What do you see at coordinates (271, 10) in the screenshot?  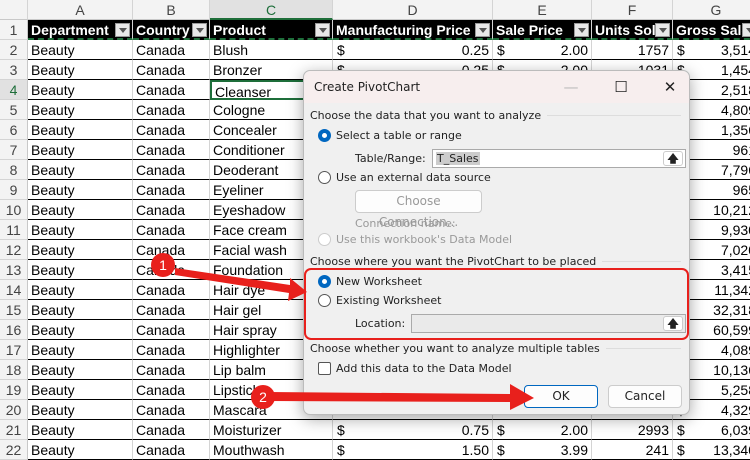 I see `column-header-c: C` at bounding box center [271, 10].